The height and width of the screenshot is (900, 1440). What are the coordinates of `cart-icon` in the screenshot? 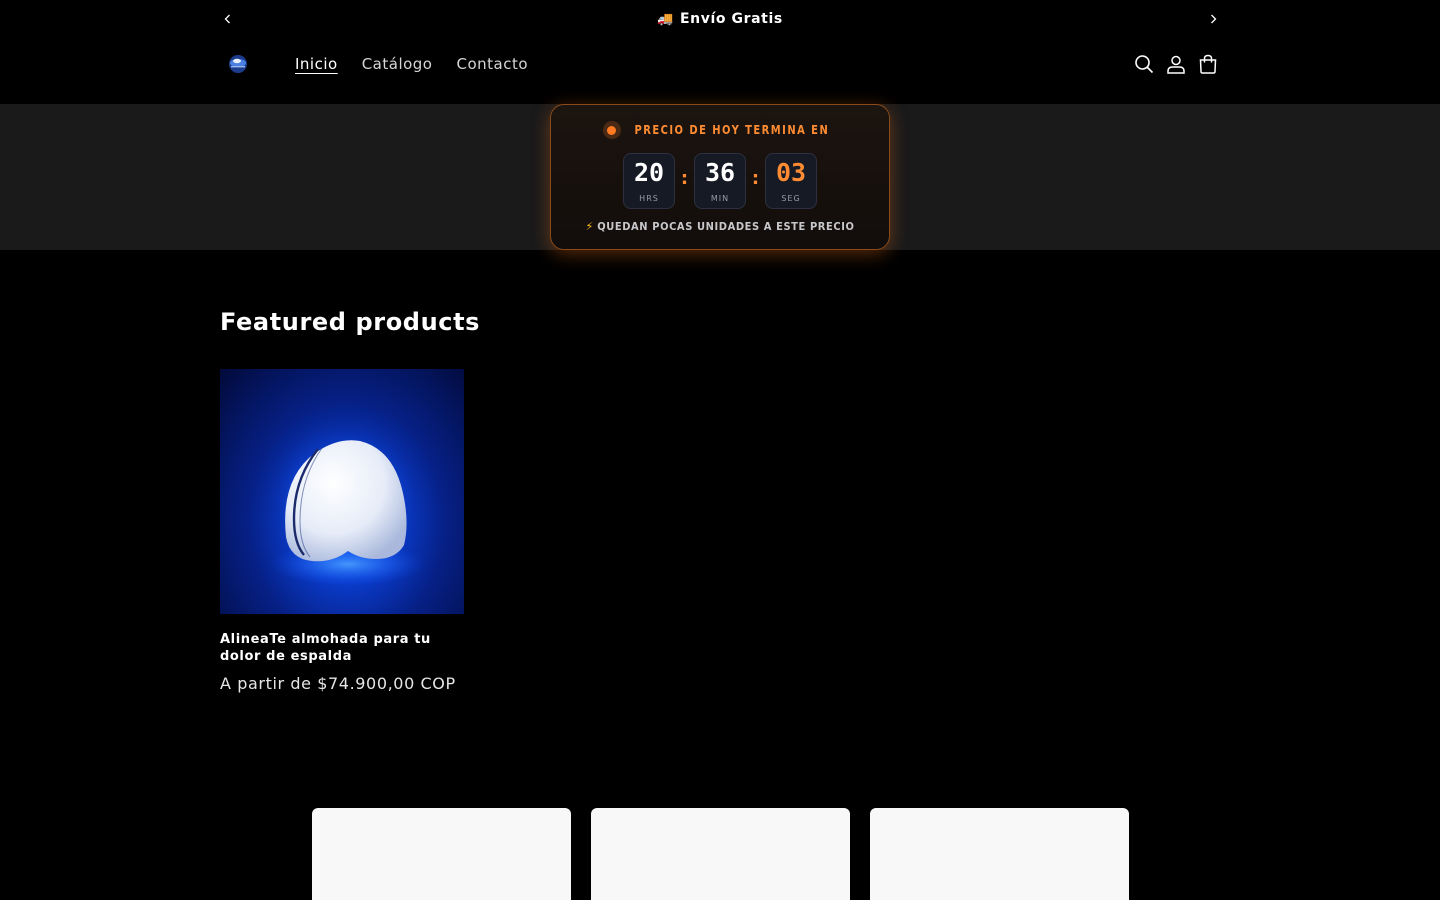 It's located at (1208, 64).